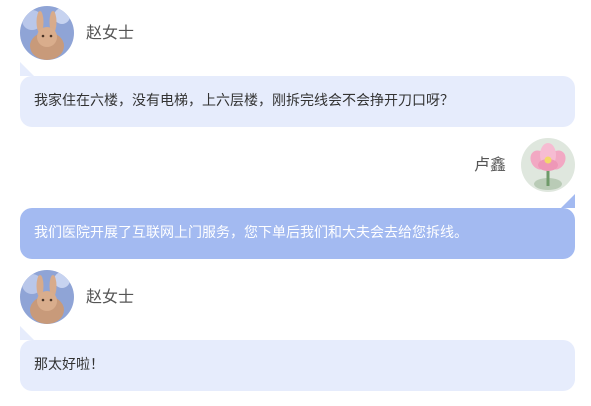 This screenshot has height=406, width=591. What do you see at coordinates (297, 233) in the screenshot?
I see `message-bubble: 我们医院开展了互联网上门服务，您下单后我们和大夫会去给您拆线。` at bounding box center [297, 233].